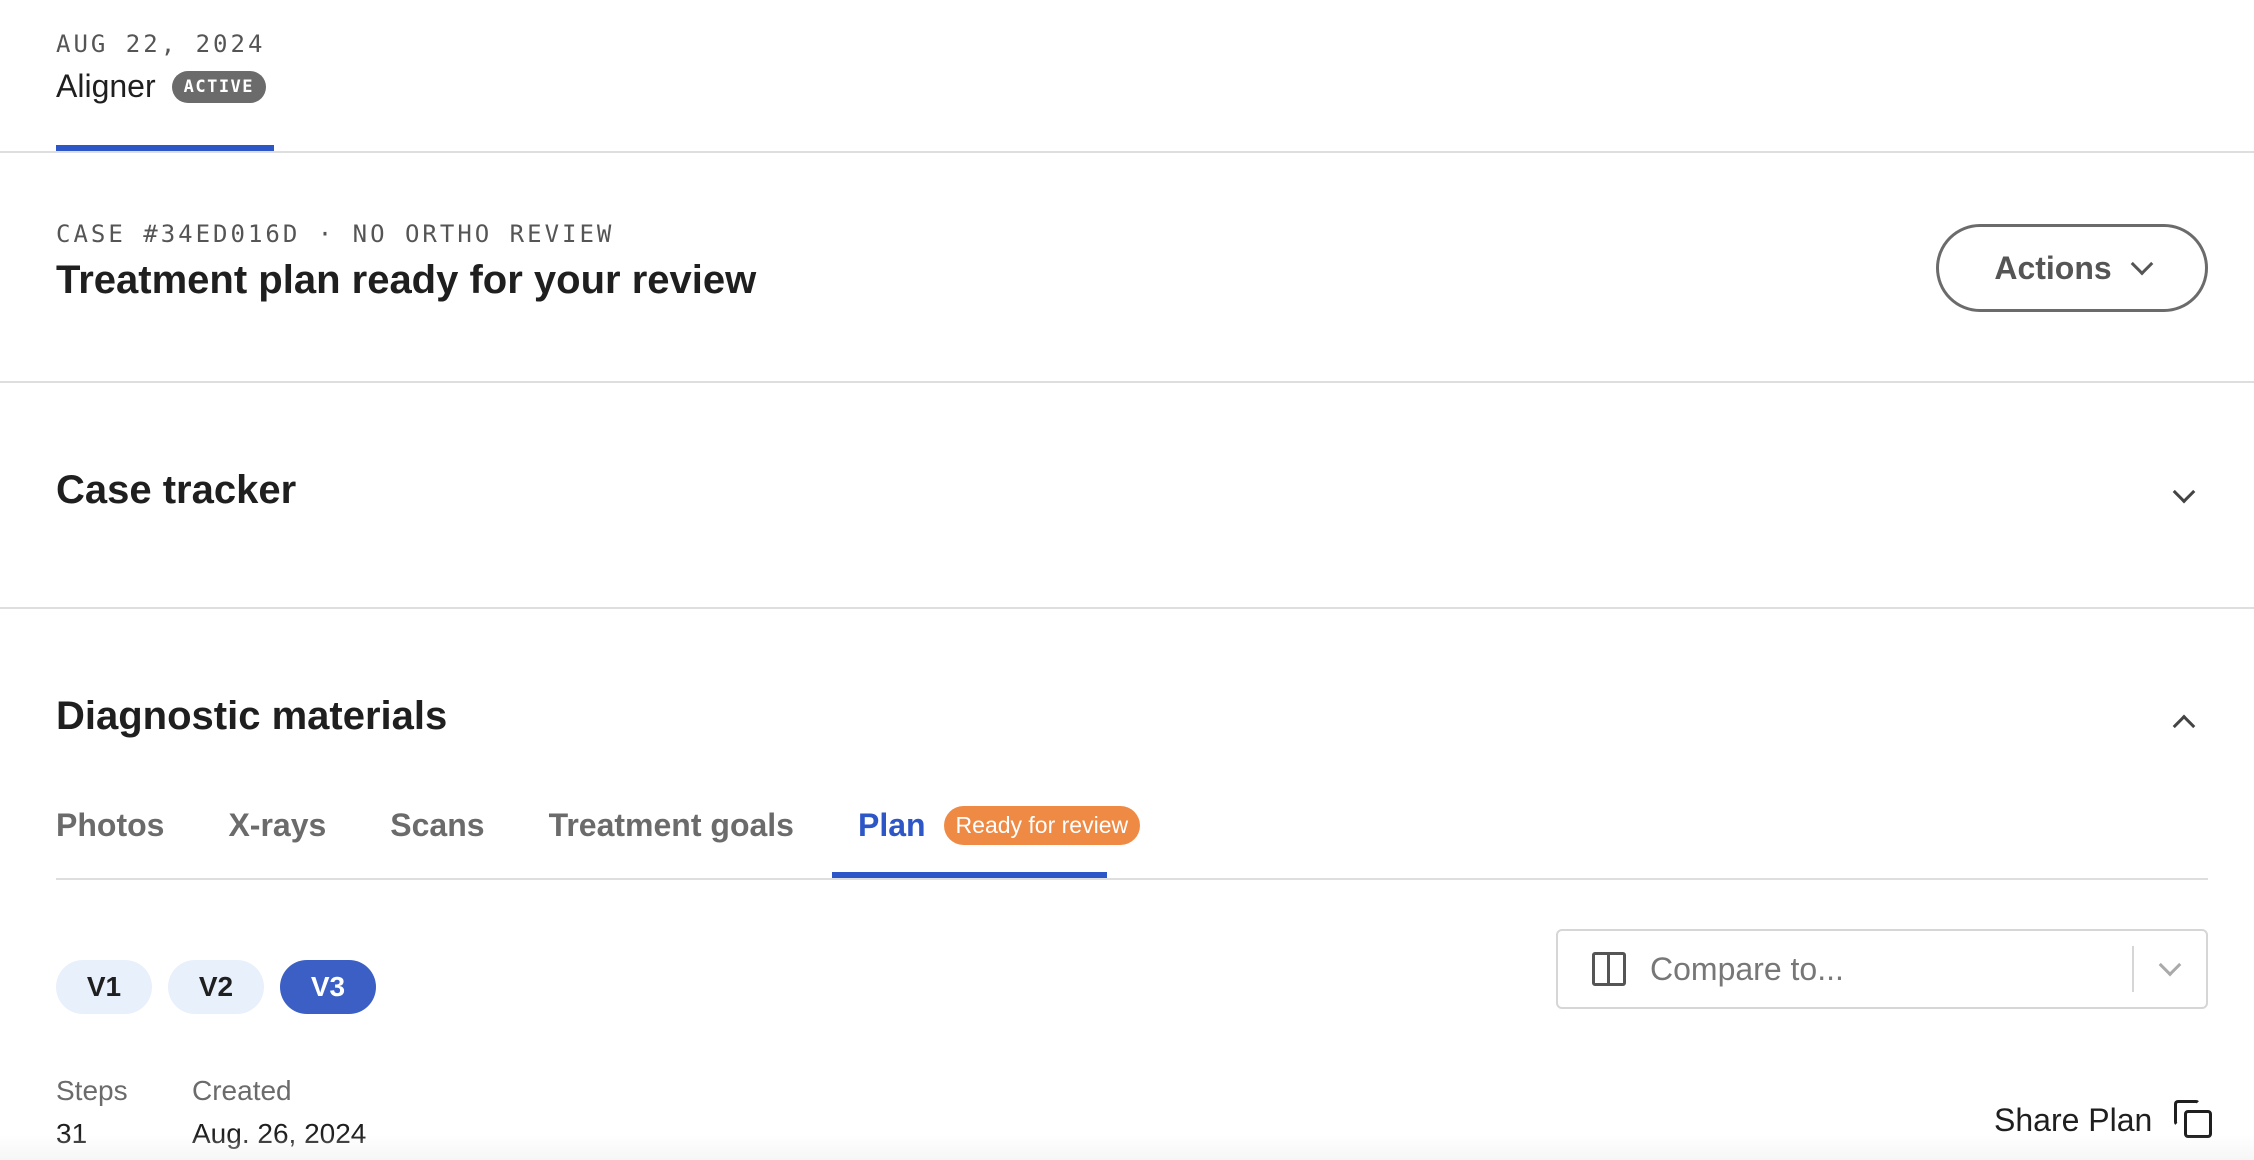 The image size is (2254, 1160). What do you see at coordinates (671, 825) in the screenshot?
I see `tab-treatment-goals: Treatment goals` at bounding box center [671, 825].